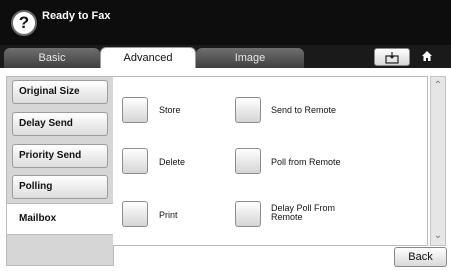  I want to click on send-to-remote-button, so click(248, 110).